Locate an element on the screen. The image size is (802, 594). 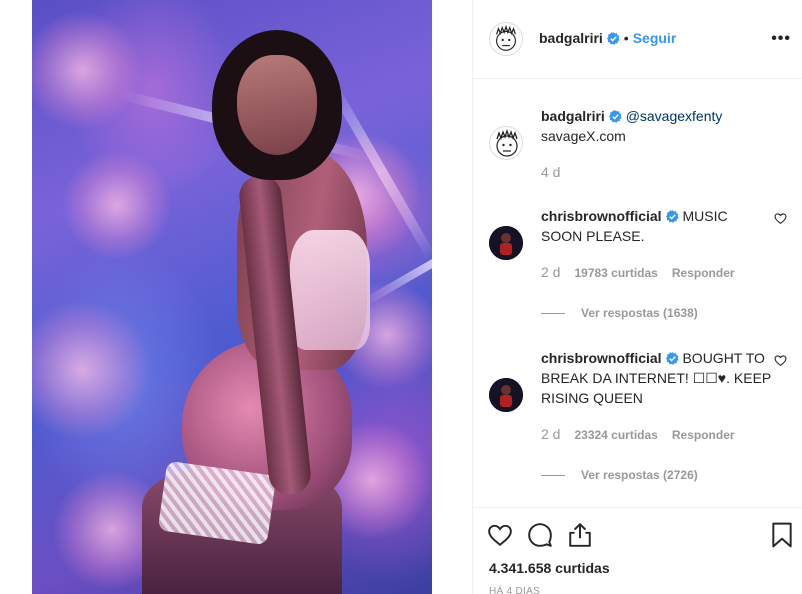
follow-button: Seguir is located at coordinates (655, 38).